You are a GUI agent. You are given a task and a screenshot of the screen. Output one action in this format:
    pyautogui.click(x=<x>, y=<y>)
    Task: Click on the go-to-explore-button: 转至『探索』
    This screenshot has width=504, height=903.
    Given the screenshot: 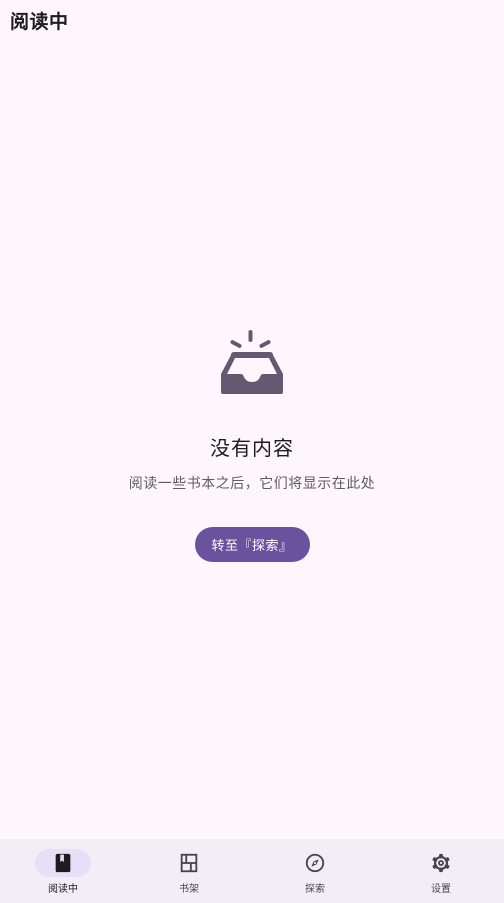 What is the action you would take?
    pyautogui.click(x=252, y=544)
    